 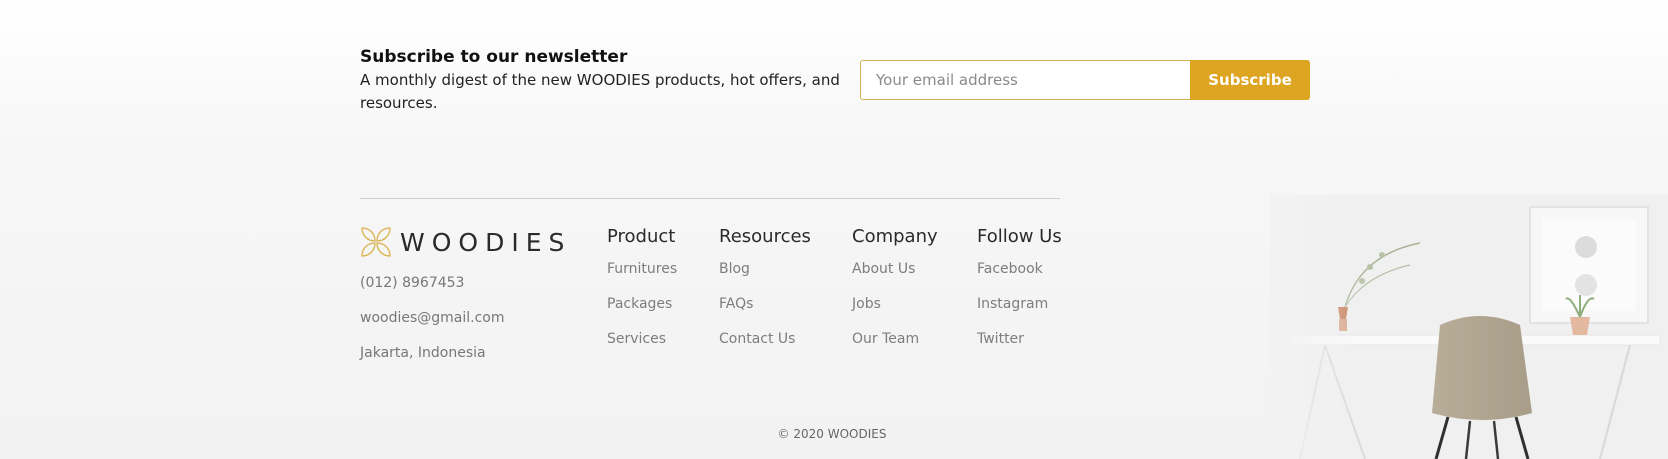 What do you see at coordinates (895, 311) in the screenshot?
I see `link-jobs: Jobs` at bounding box center [895, 311].